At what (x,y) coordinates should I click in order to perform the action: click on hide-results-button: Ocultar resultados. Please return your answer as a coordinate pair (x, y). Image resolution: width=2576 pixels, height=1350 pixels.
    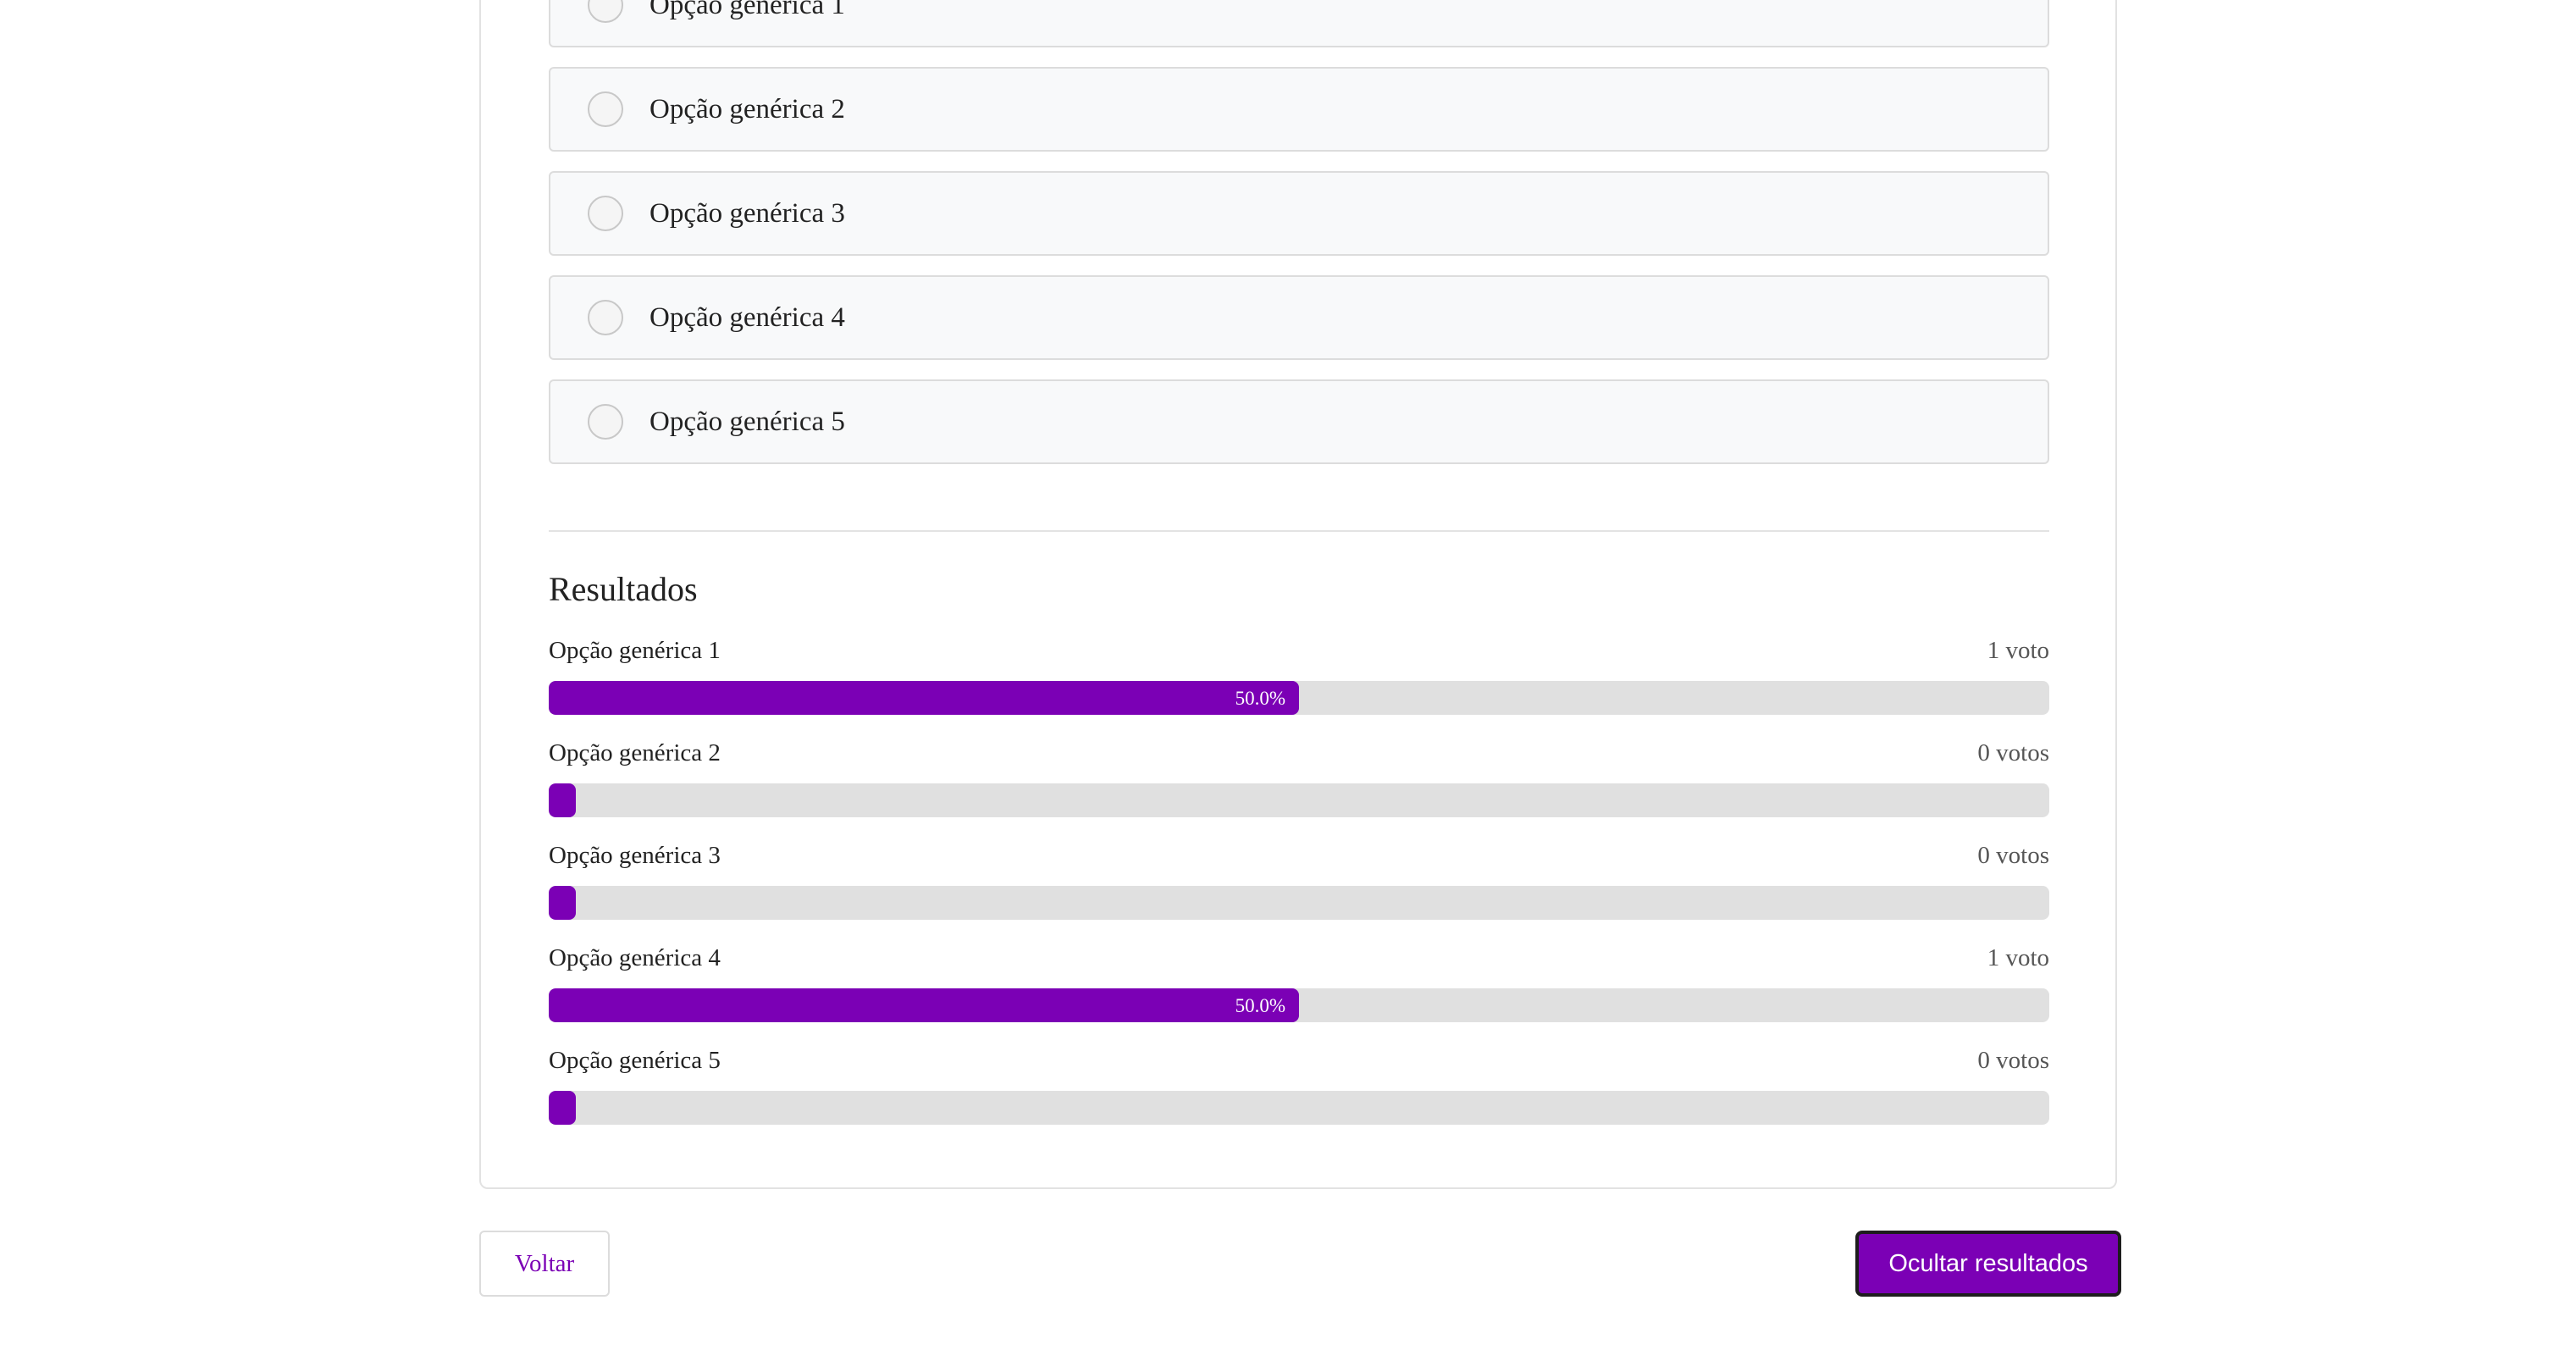
    Looking at the image, I should click on (1988, 1264).